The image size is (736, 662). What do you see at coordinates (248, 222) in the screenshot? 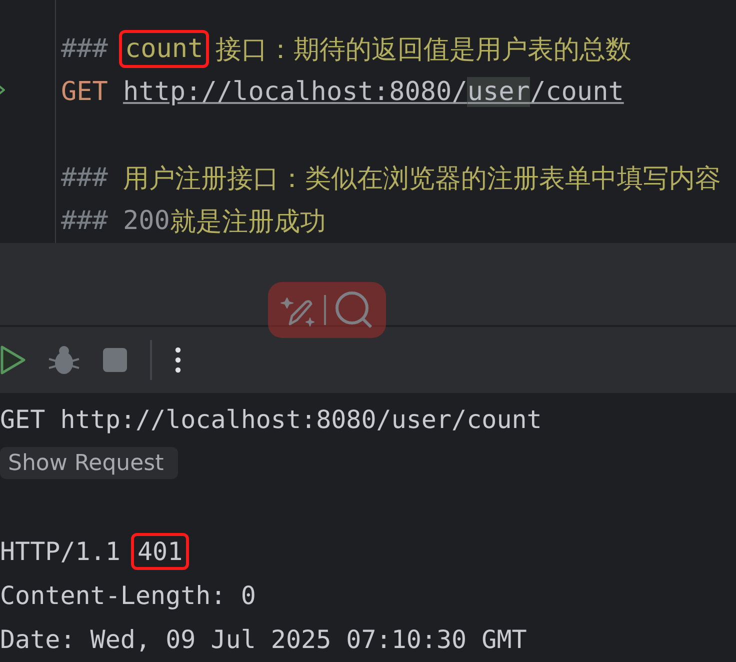
I see `comment-text: 就是注册成功` at bounding box center [248, 222].